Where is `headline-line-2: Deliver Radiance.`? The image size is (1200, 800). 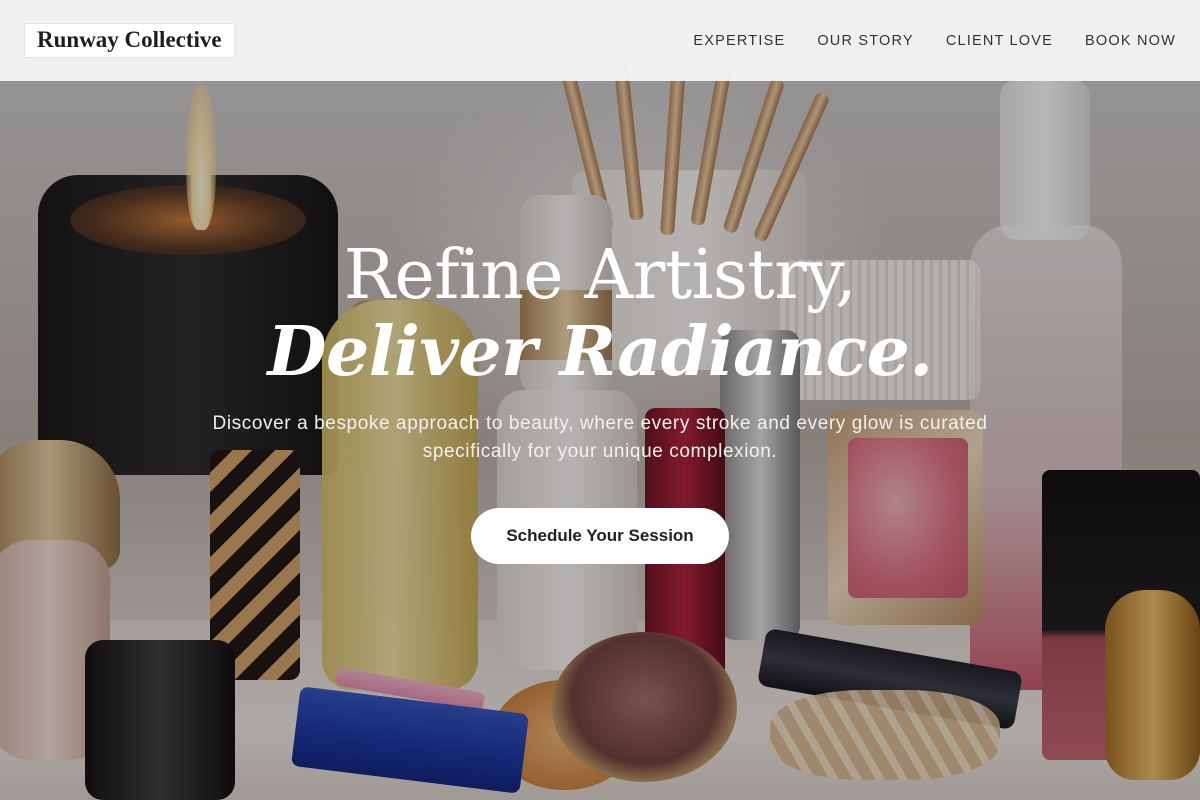 headline-line-2: Deliver Radiance. is located at coordinates (600, 352).